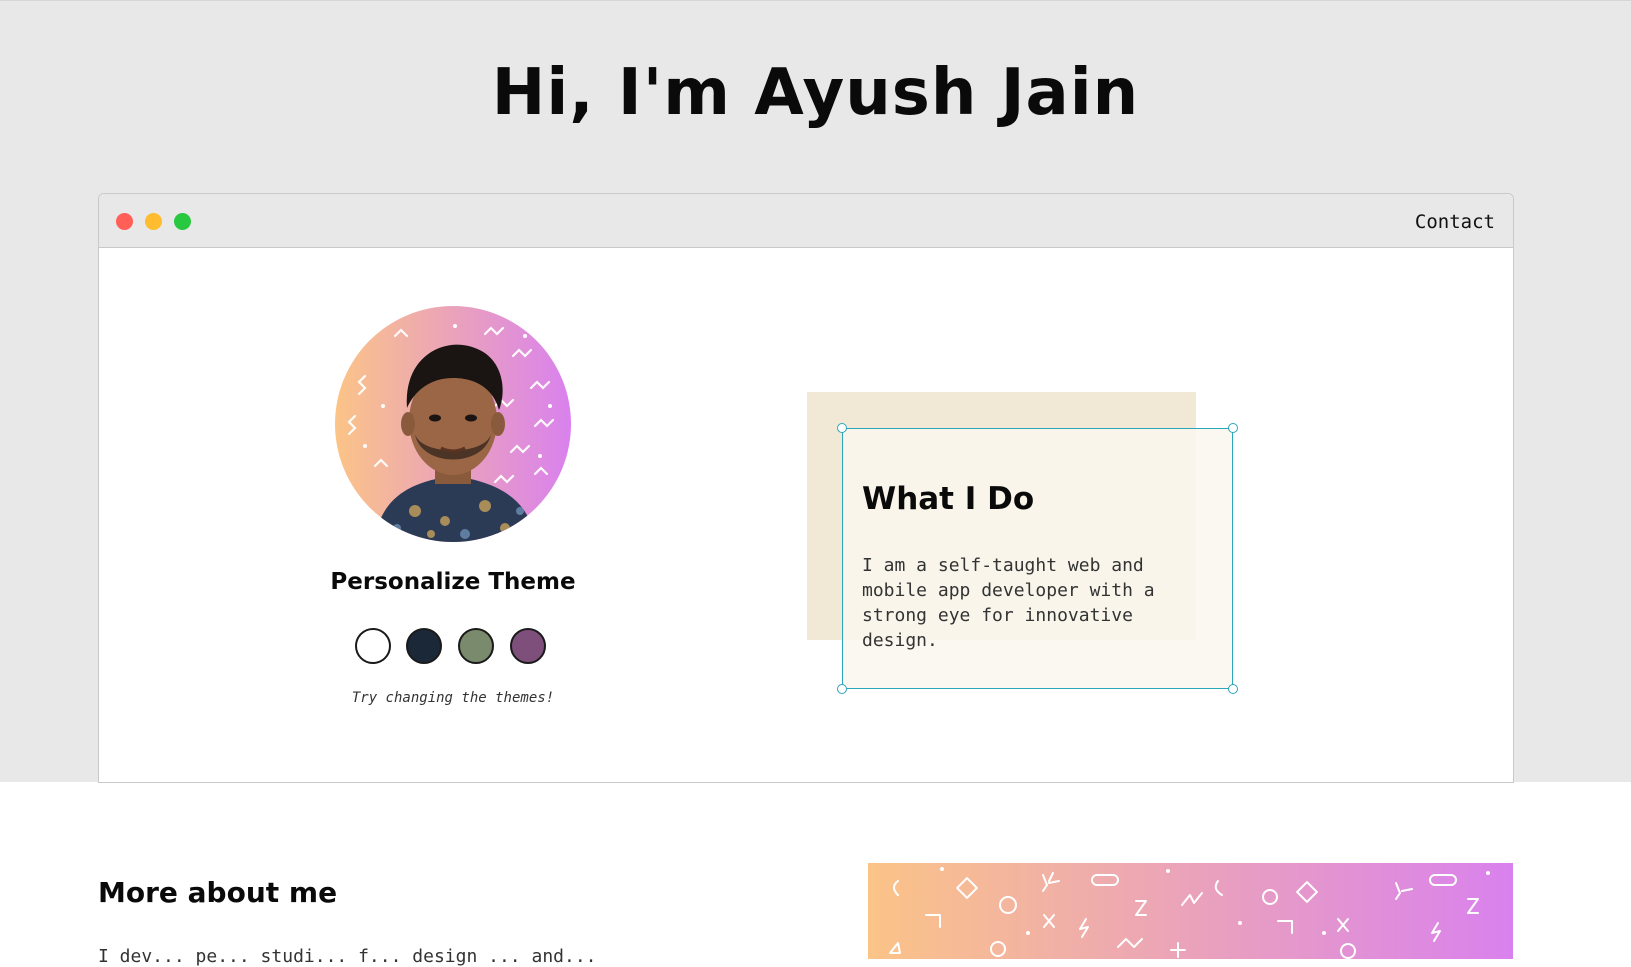 The height and width of the screenshot is (967, 1631). I want to click on contact-link: Contact, so click(1455, 222).